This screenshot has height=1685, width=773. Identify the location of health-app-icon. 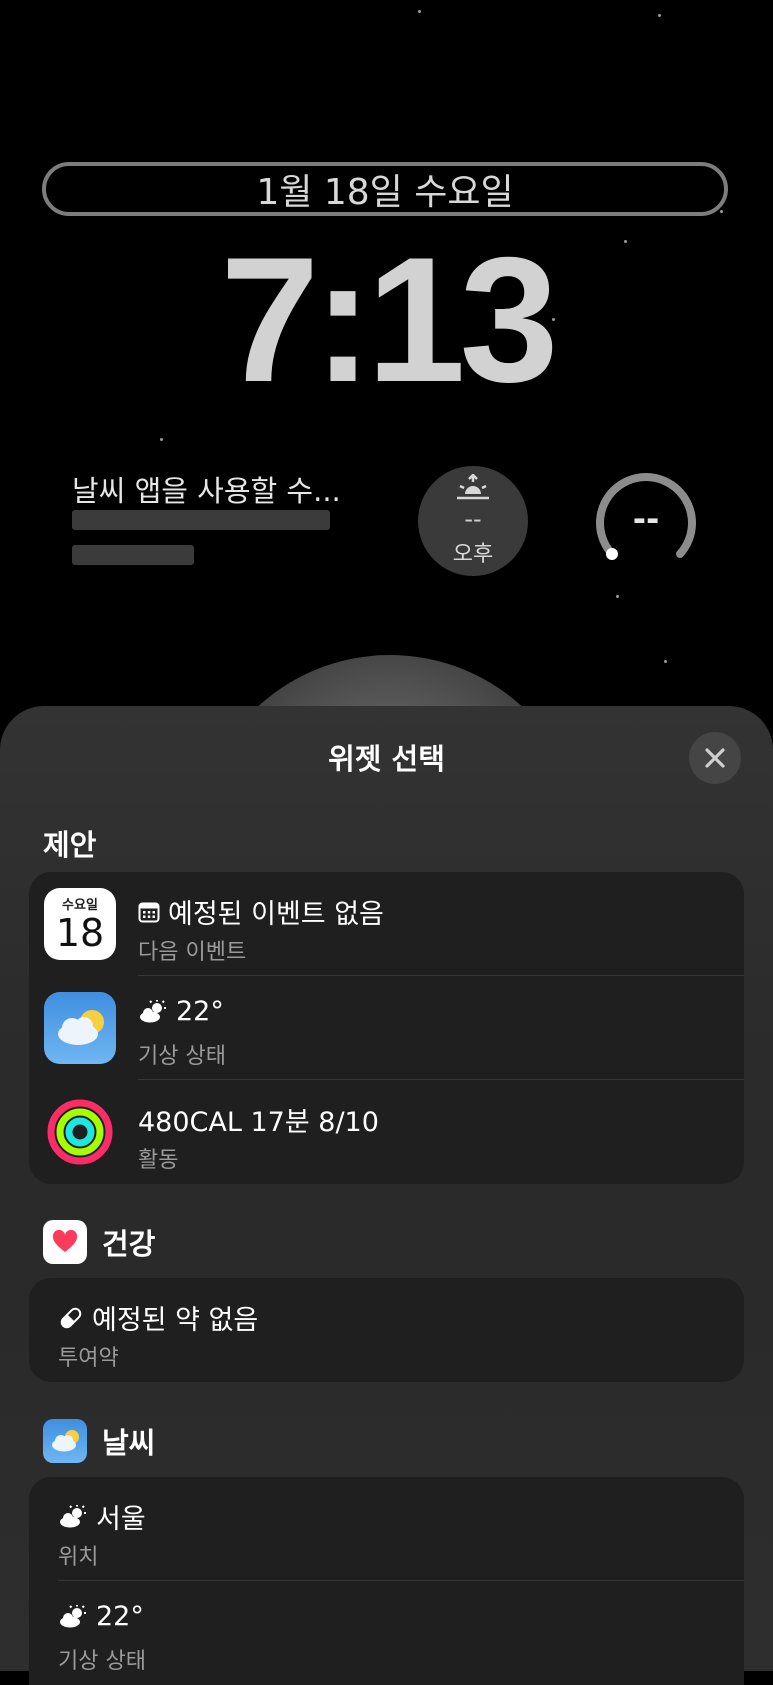
(65, 1242).